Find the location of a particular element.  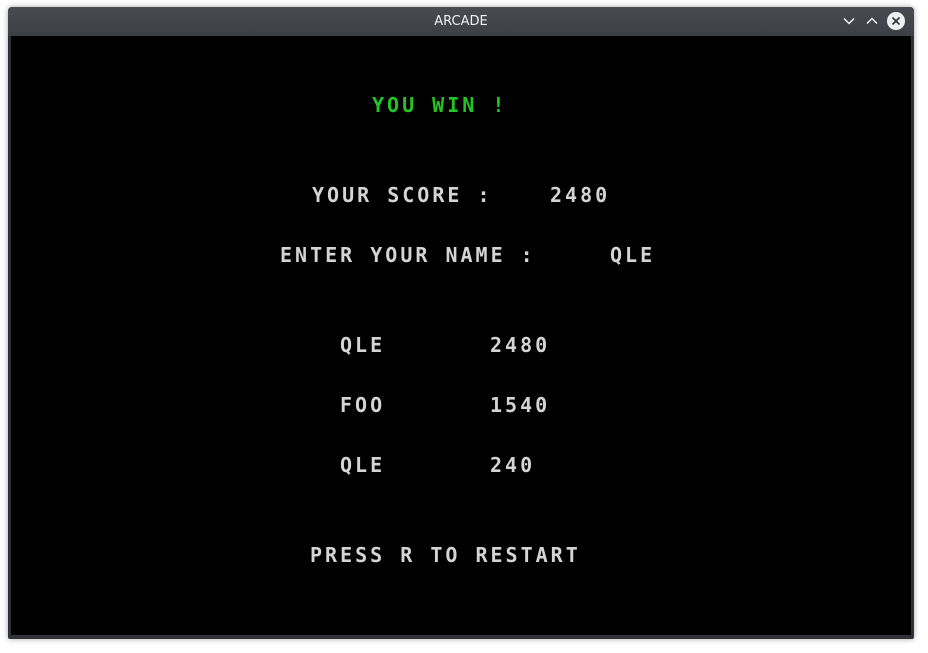

highscore-name-1: QLE is located at coordinates (363, 345).